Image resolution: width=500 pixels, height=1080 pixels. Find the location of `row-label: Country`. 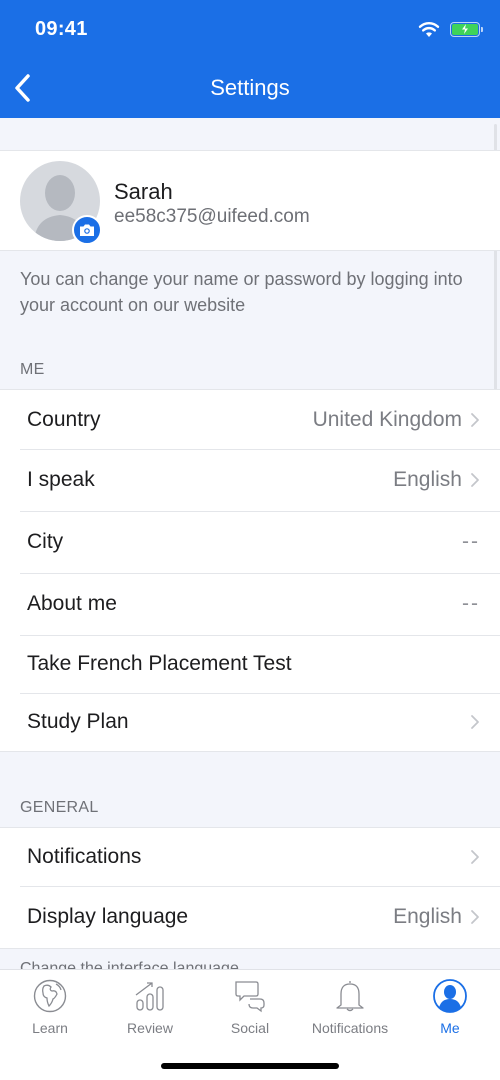

row-label: Country is located at coordinates (64, 419).